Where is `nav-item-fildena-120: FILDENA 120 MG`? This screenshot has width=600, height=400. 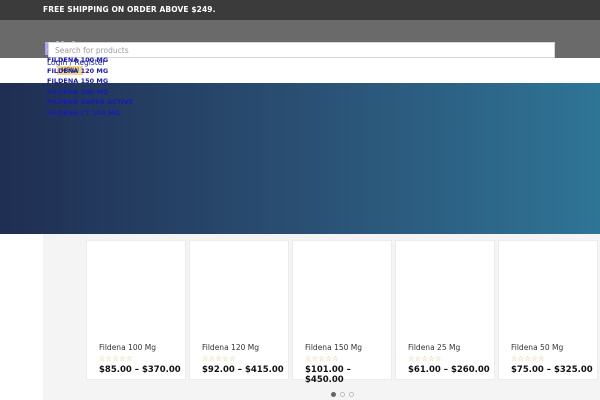 nav-item-fildena-120: FILDENA 120 MG is located at coordinates (90, 71).